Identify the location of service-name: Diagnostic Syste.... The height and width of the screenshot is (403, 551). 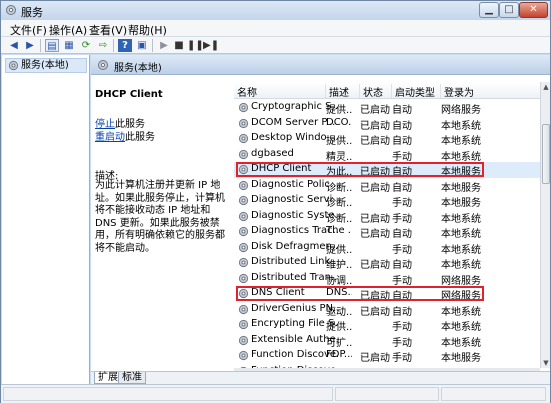
(294, 215).